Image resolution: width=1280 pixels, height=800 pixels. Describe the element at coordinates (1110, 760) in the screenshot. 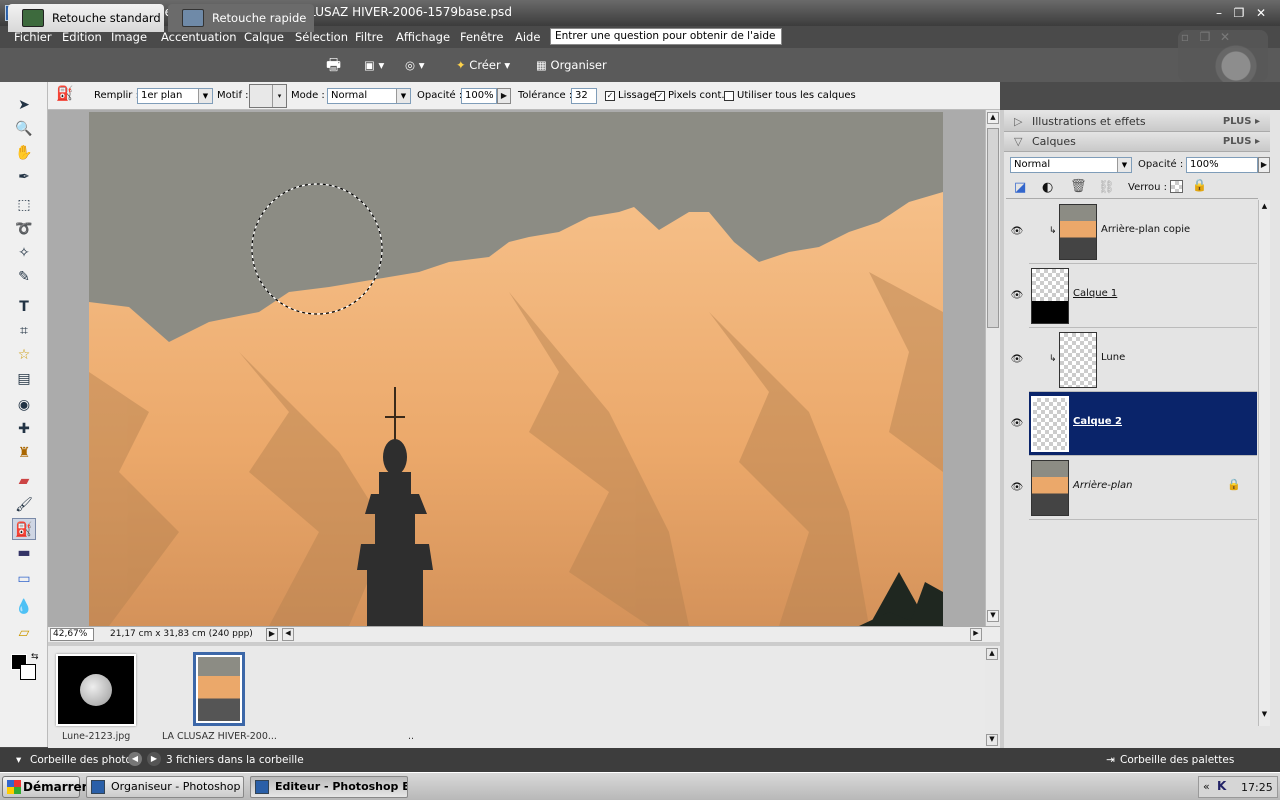

I see `palette-bin-toggle-icon: ⇥` at that location.